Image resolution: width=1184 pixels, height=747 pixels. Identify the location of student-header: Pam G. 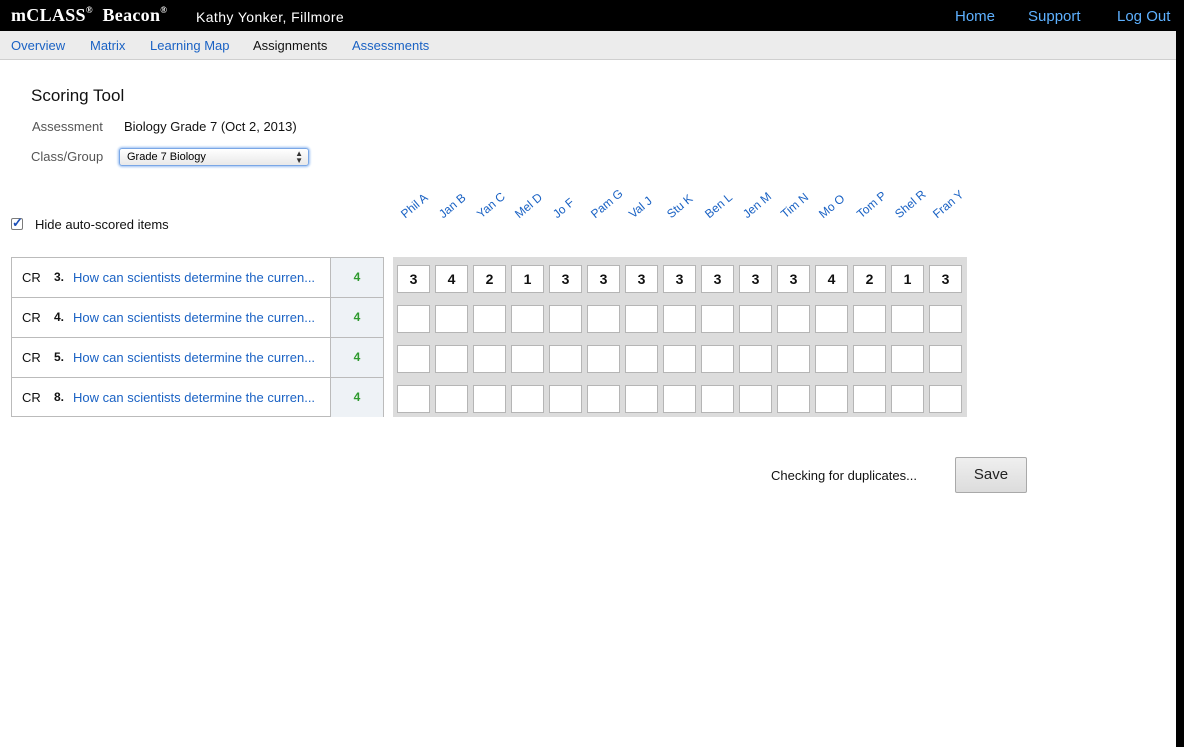
(607, 203).